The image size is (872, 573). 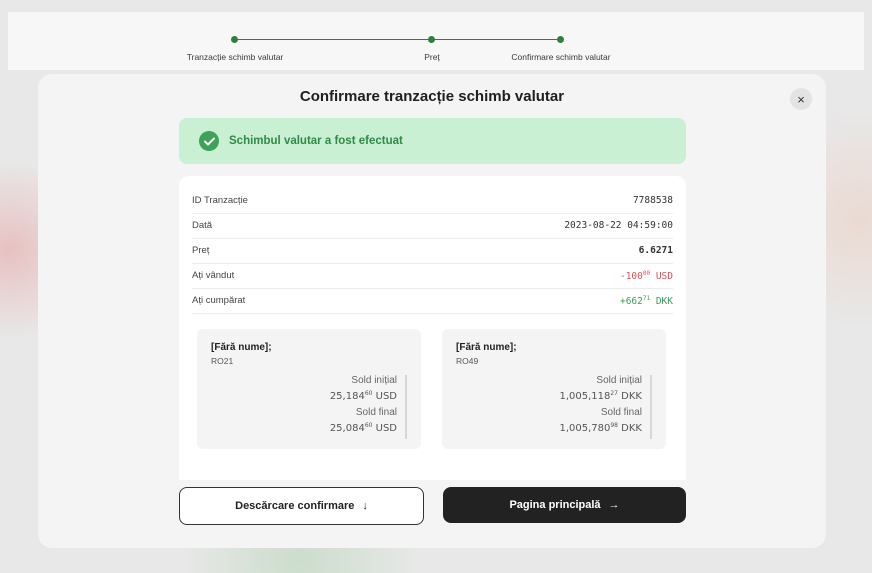 What do you see at coordinates (467, 361) in the screenshot?
I see `account-iban: RO49` at bounding box center [467, 361].